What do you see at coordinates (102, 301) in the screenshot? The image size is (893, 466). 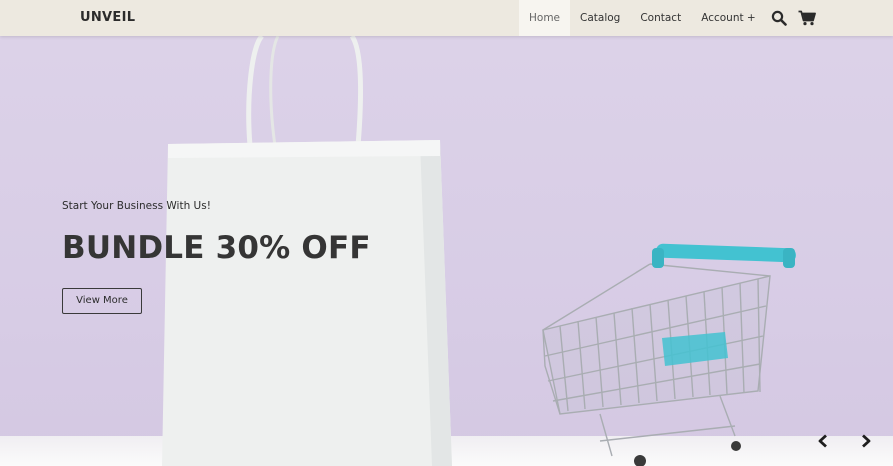 I see `view-more-button: View More` at bounding box center [102, 301].